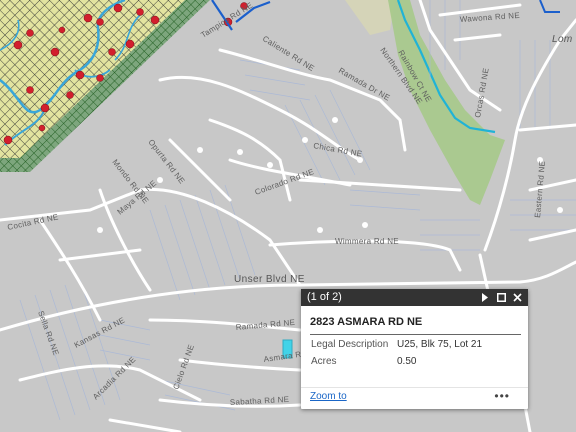 The image size is (576, 432). I want to click on attribute-value: 0.50, so click(407, 361).